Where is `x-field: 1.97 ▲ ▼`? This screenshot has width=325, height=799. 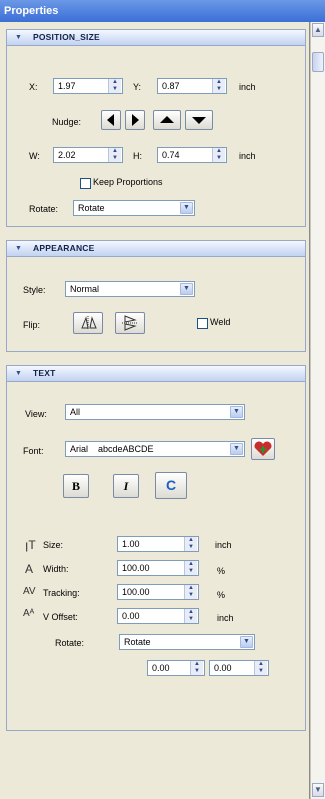
x-field: 1.97 ▲ ▼ is located at coordinates (88, 86).